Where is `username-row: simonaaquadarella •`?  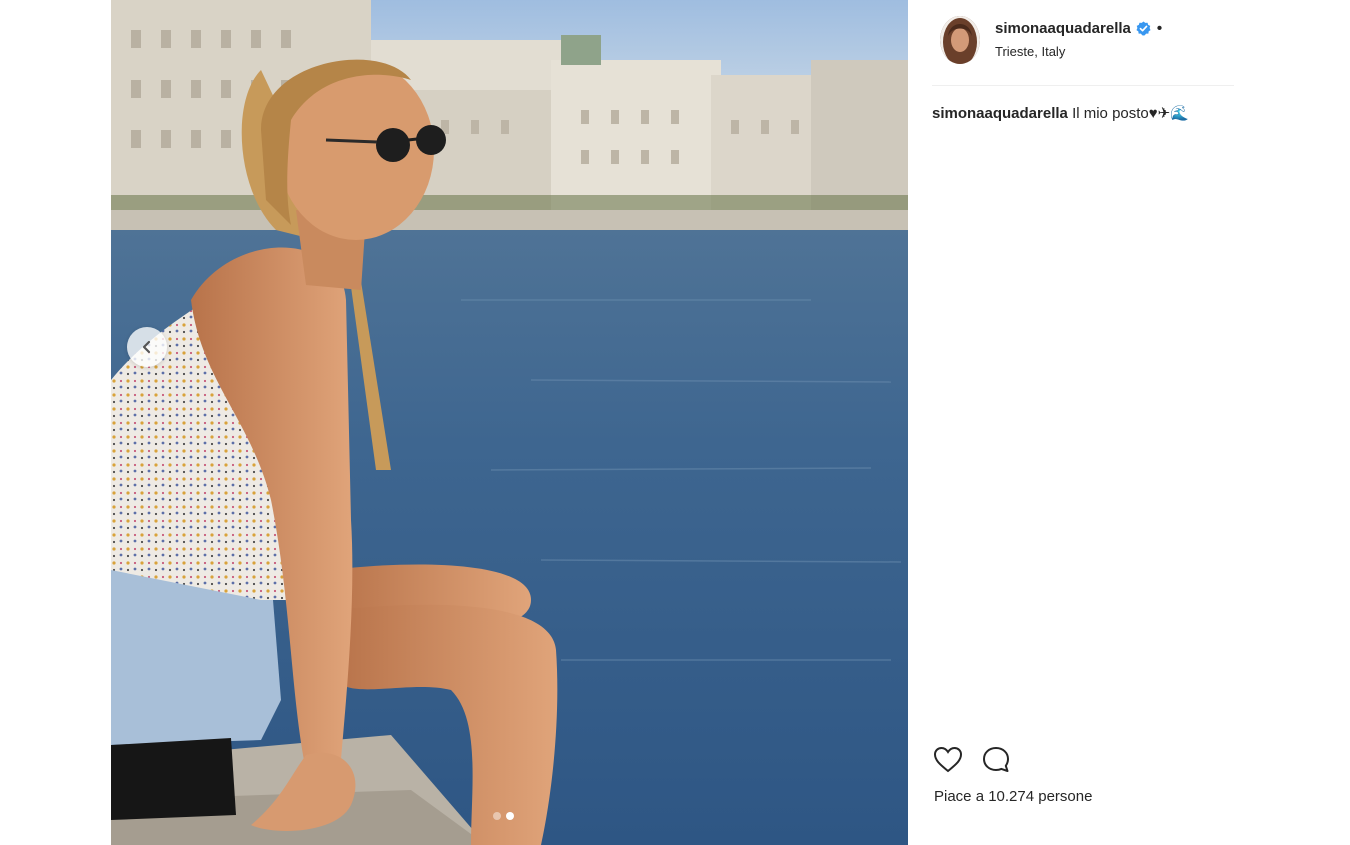
username-row: simonaaquadarella • is located at coordinates (1078, 28).